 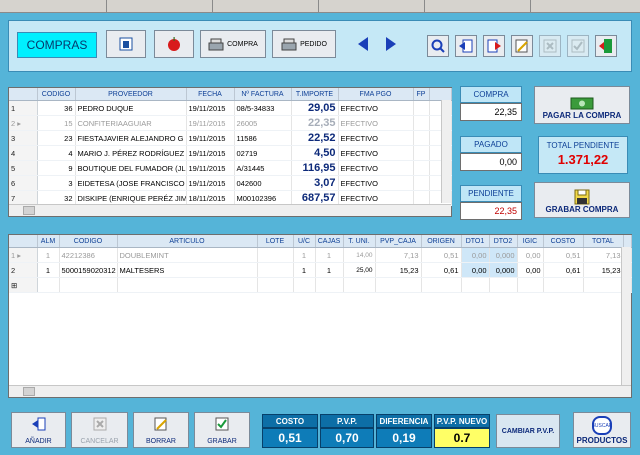 I want to click on productos-button: BUSCAR PRODUCTOS, so click(x=602, y=430).